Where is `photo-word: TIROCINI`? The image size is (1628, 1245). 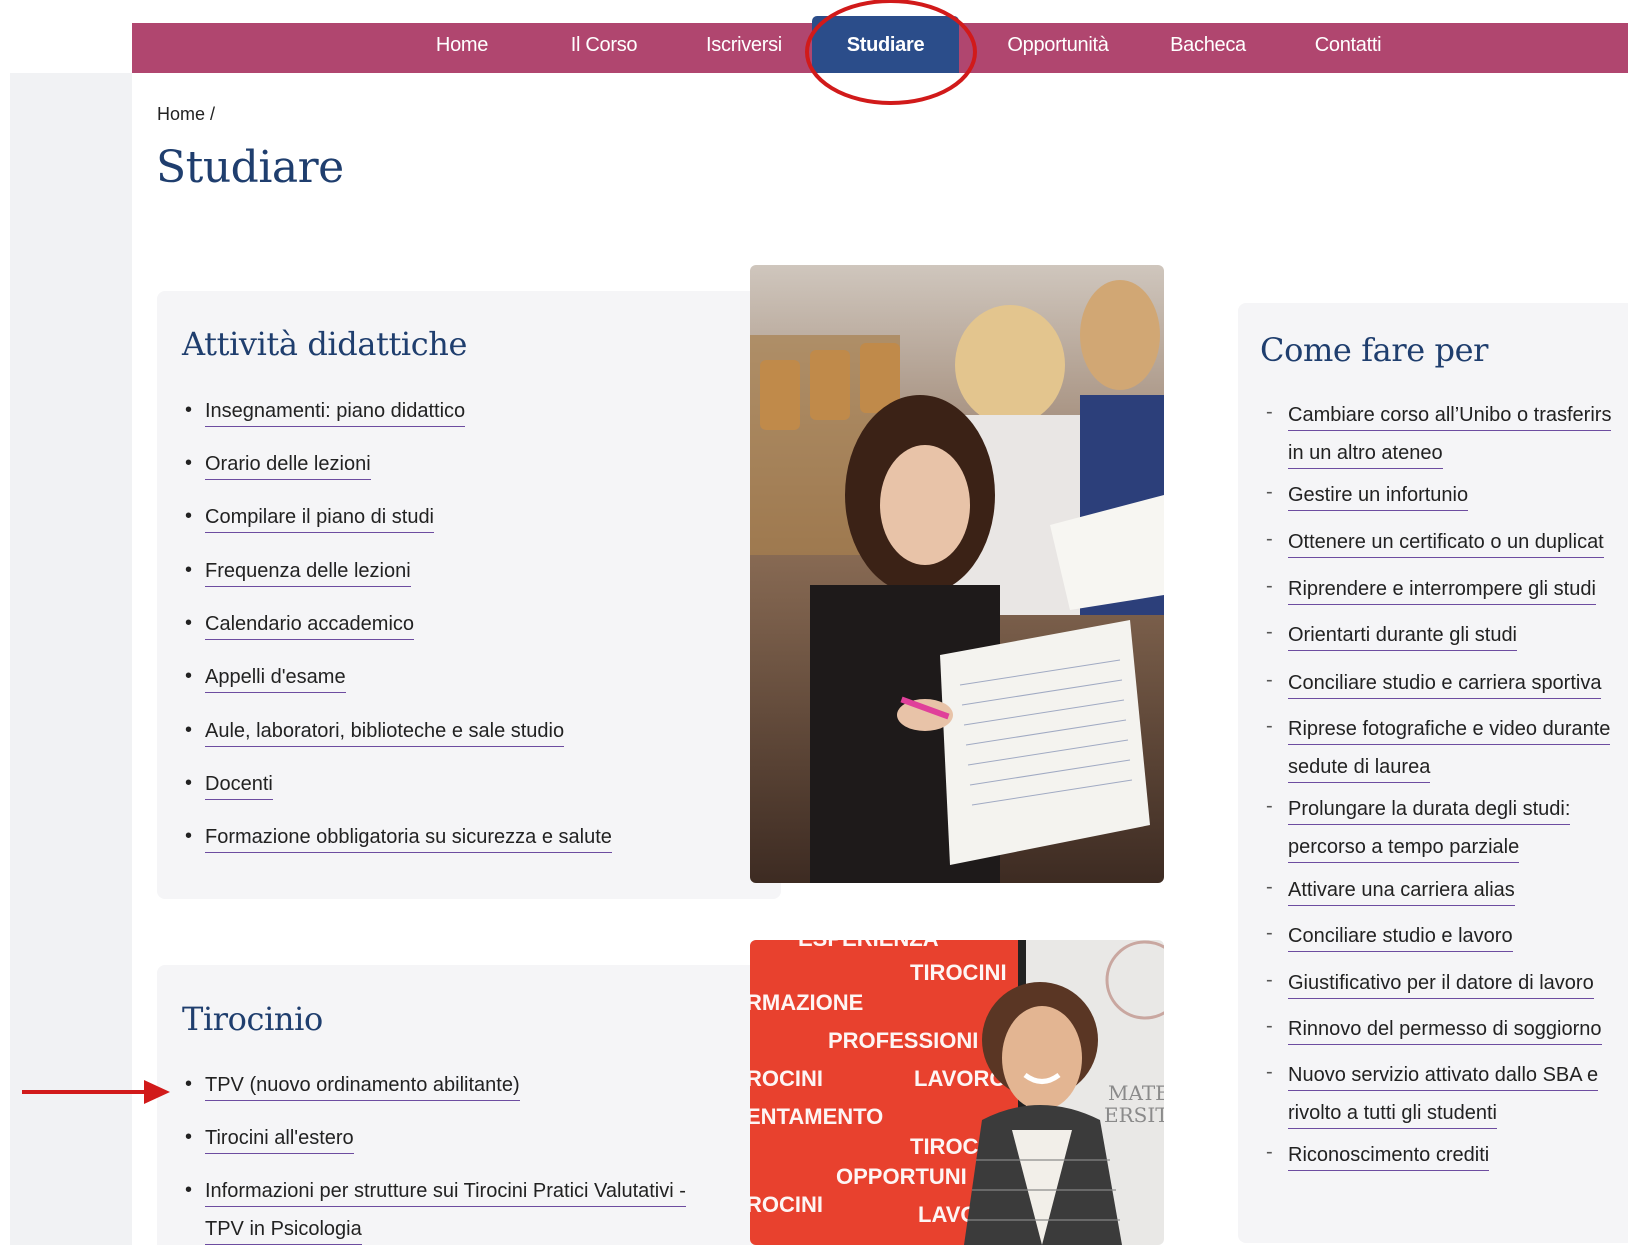
photo-word: TIROCINI is located at coordinates (958, 972).